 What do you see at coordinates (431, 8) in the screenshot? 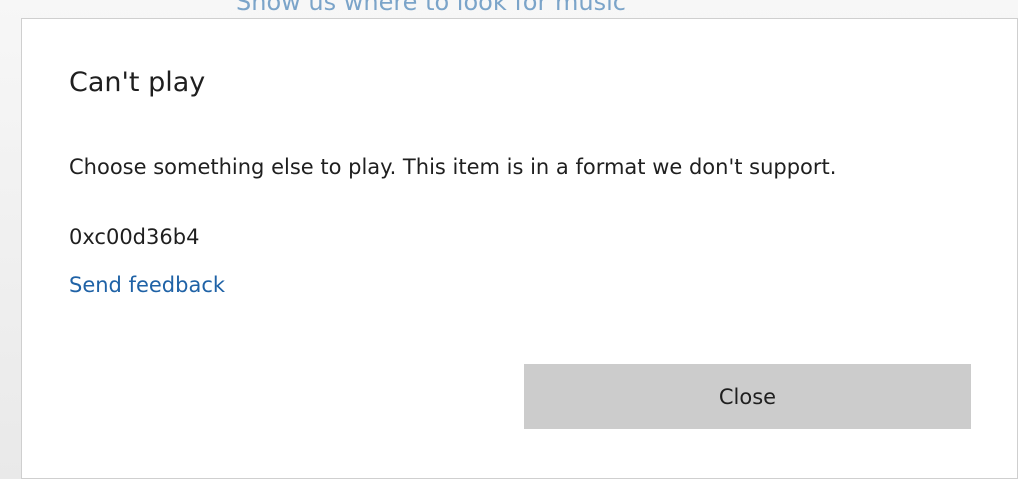
I see `show-music-location-link: Show us where to look for music` at bounding box center [431, 8].